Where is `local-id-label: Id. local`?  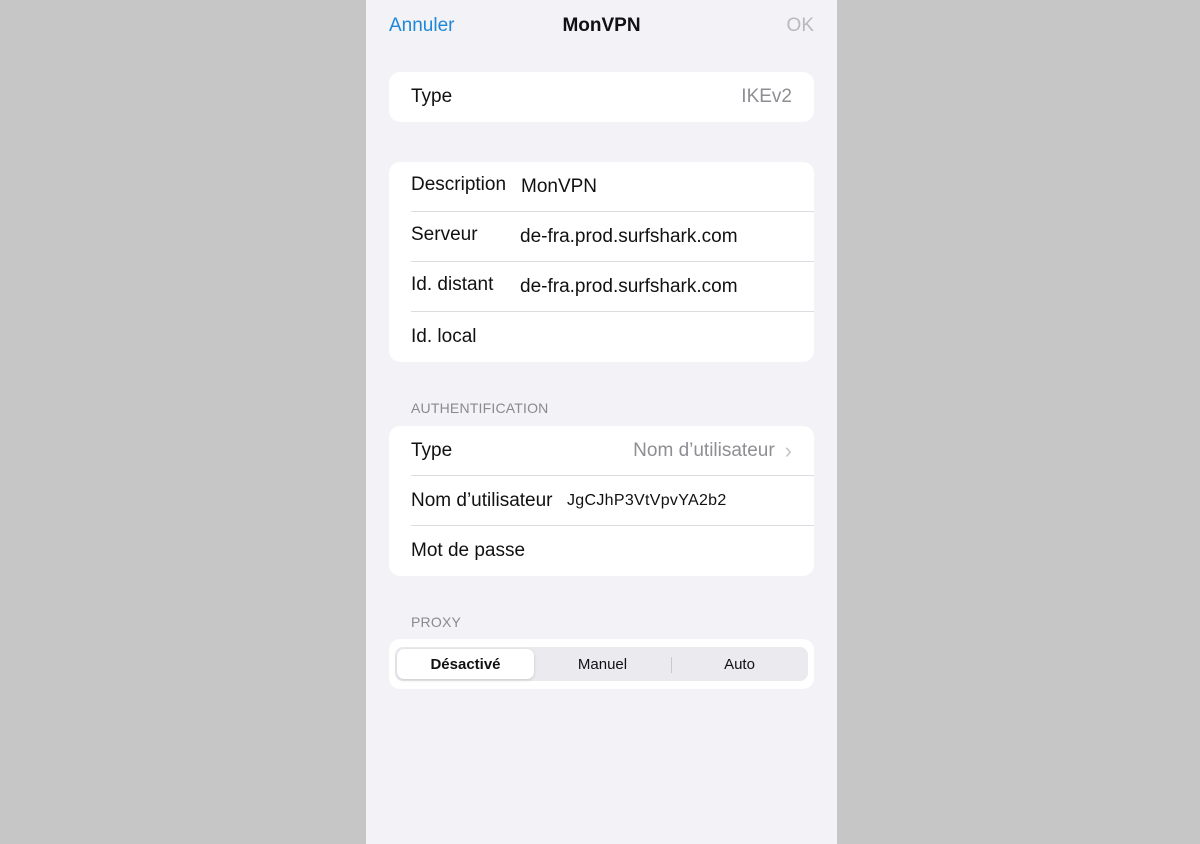
local-id-label: Id. local is located at coordinates (444, 336).